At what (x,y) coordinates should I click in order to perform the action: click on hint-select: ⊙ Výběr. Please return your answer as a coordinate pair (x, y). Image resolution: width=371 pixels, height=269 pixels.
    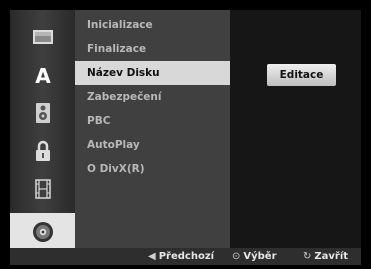
    Looking at the image, I should click on (254, 256).